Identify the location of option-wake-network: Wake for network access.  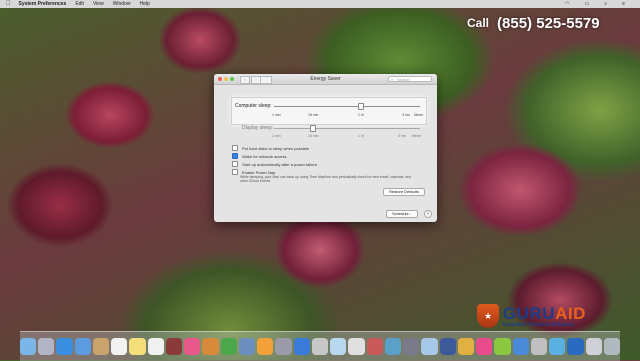
(259, 156).